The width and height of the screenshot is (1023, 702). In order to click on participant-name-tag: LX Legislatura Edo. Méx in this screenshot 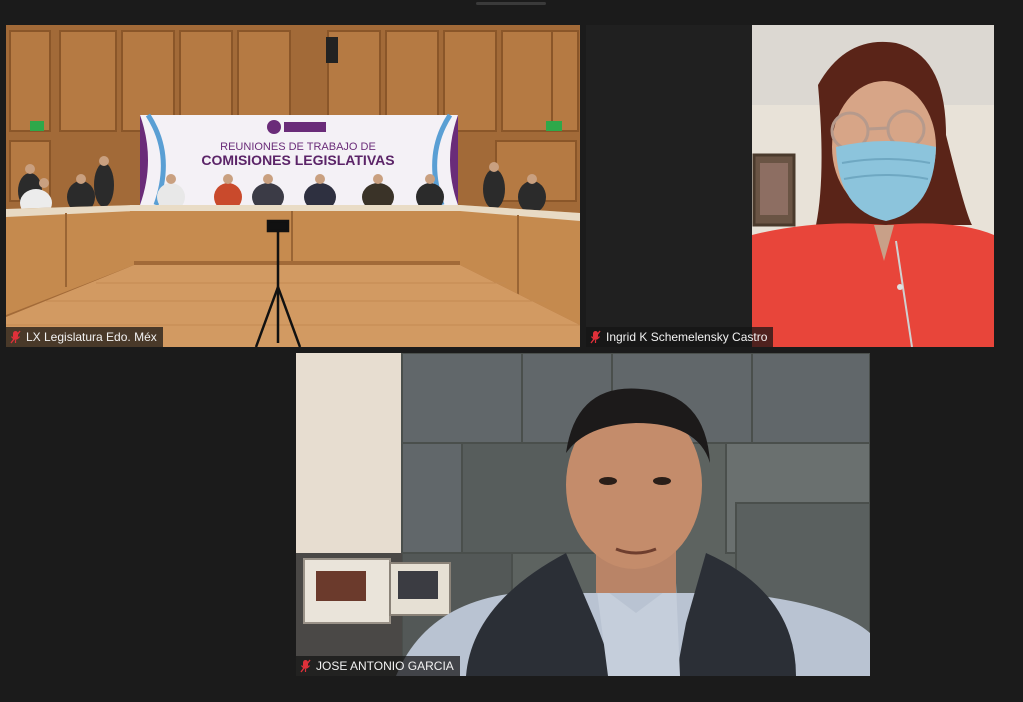, I will do `click(84, 337)`.